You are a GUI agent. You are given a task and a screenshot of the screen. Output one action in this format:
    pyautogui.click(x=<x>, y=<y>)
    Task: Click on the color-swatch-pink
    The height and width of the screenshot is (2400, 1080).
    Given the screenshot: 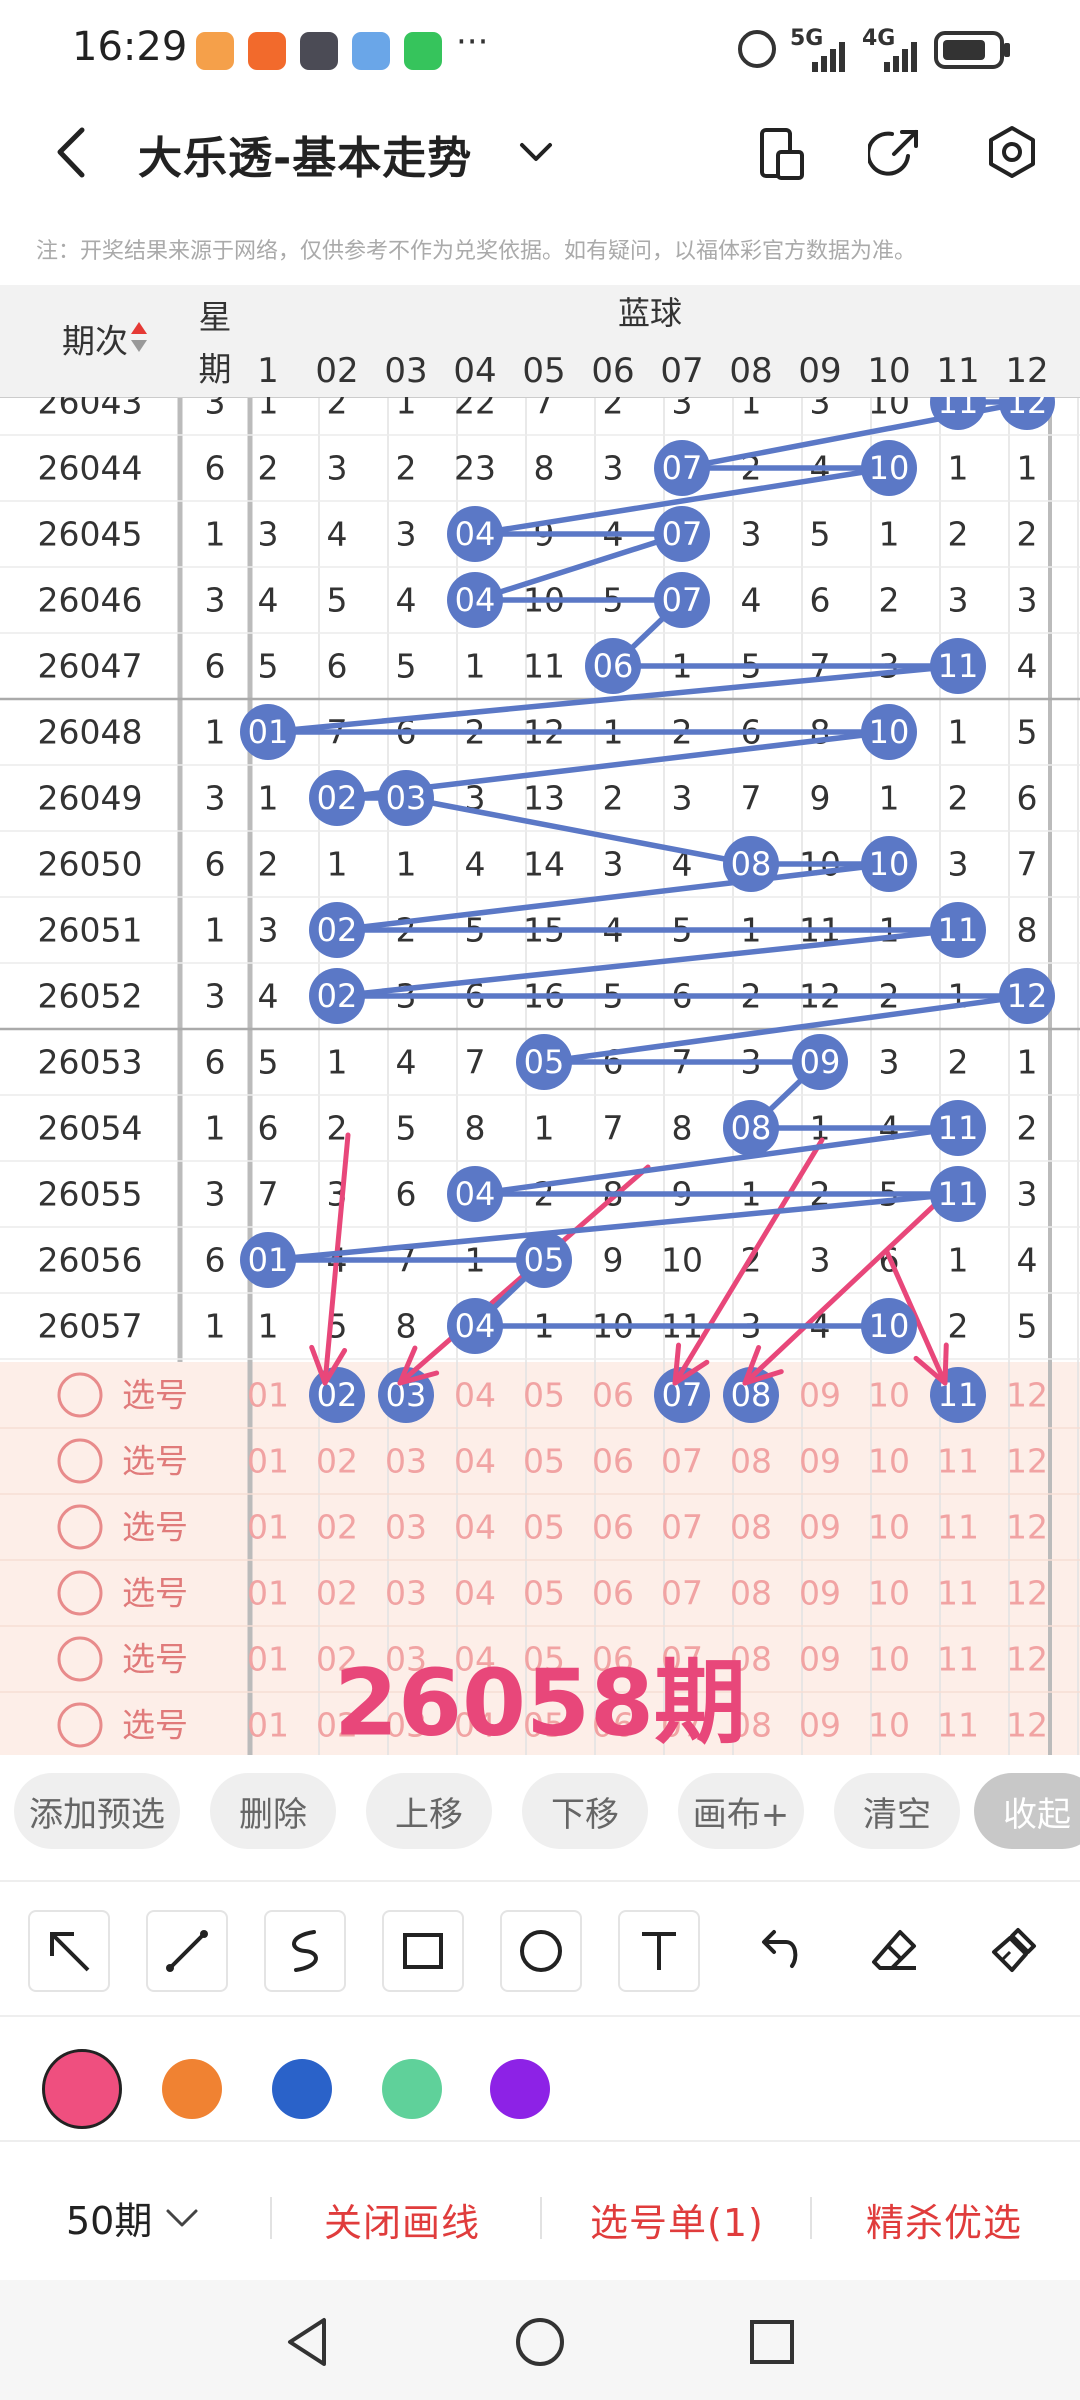 What is the action you would take?
    pyautogui.click(x=82, y=2089)
    